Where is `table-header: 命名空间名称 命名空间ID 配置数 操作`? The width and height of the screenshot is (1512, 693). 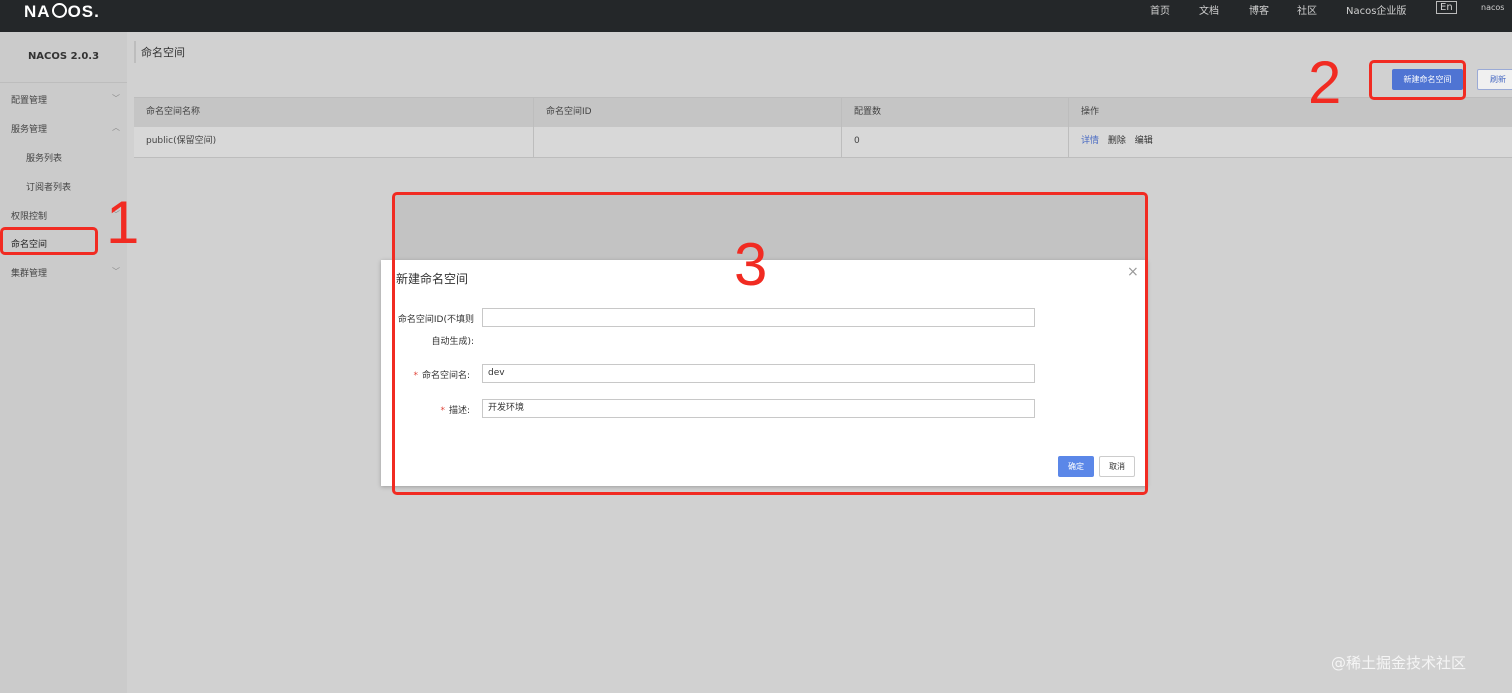 table-header: 命名空间名称 命名空间ID 配置数 操作 is located at coordinates (823, 112).